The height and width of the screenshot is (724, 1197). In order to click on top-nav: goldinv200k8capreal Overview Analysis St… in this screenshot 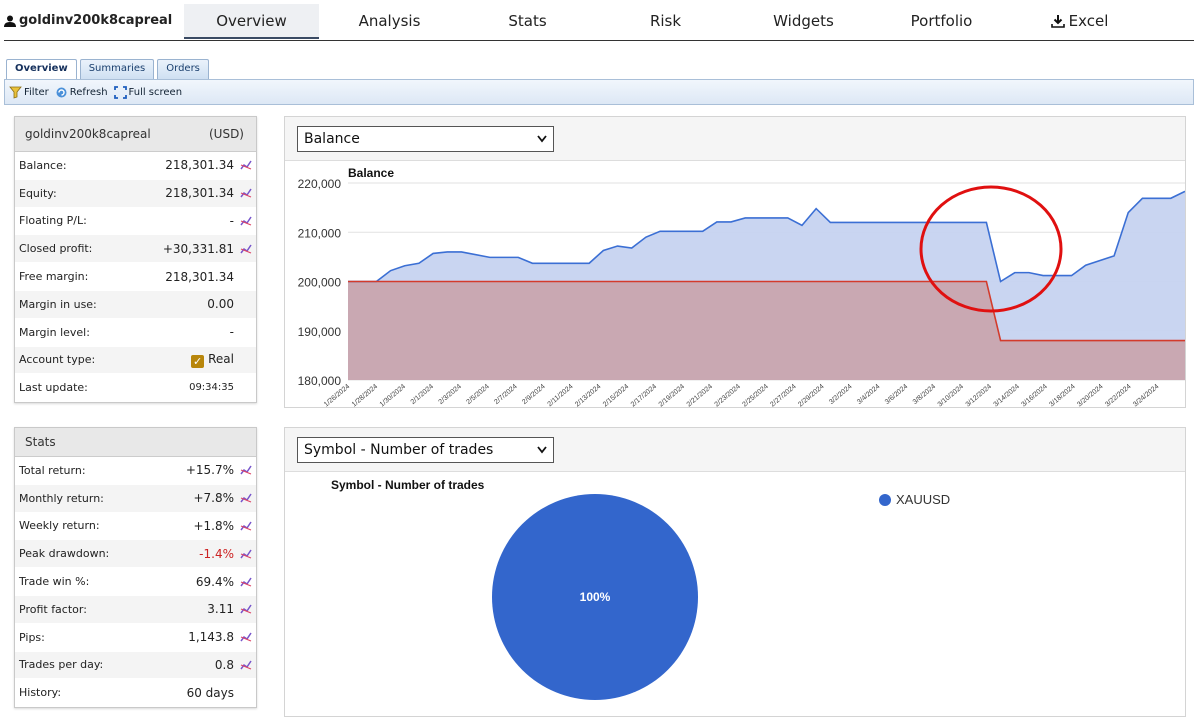, I will do `click(599, 20)`.